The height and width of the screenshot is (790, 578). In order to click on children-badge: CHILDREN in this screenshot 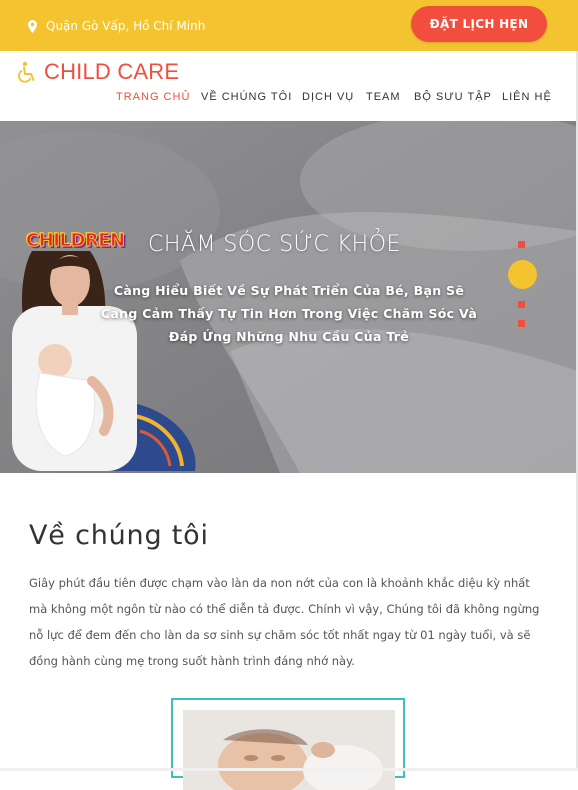, I will do `click(76, 240)`.